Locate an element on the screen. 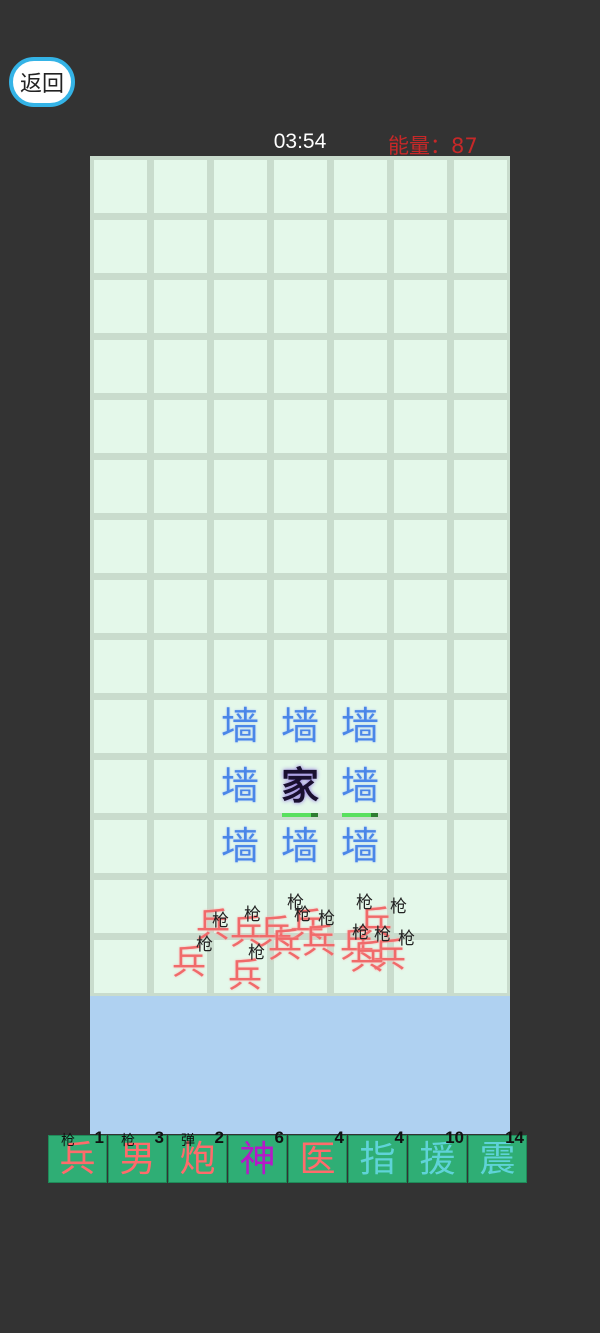 This screenshot has height=1333, width=600. unit-card: 兵枪1 is located at coordinates (77, 1155).